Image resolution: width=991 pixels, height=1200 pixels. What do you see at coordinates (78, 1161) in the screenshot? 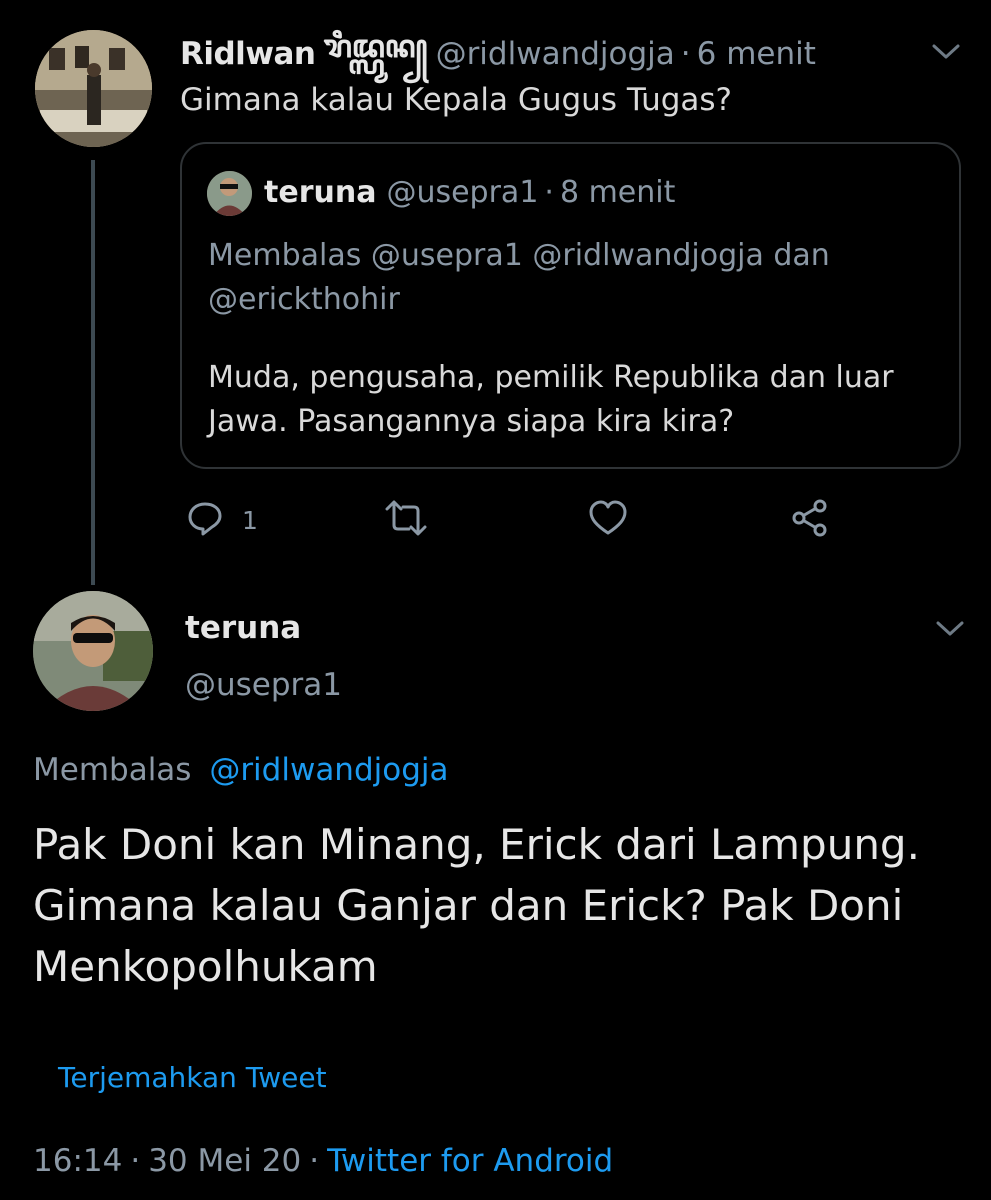
I see `tweet-time: 16:14` at bounding box center [78, 1161].